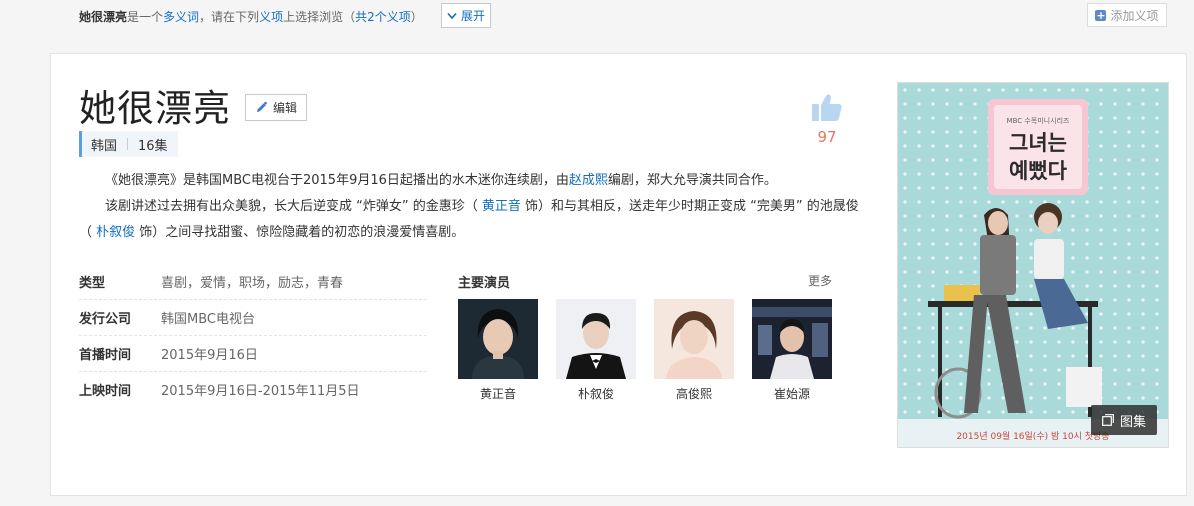 The image size is (1194, 506). I want to click on tag-episodes: 16集, so click(153, 146).